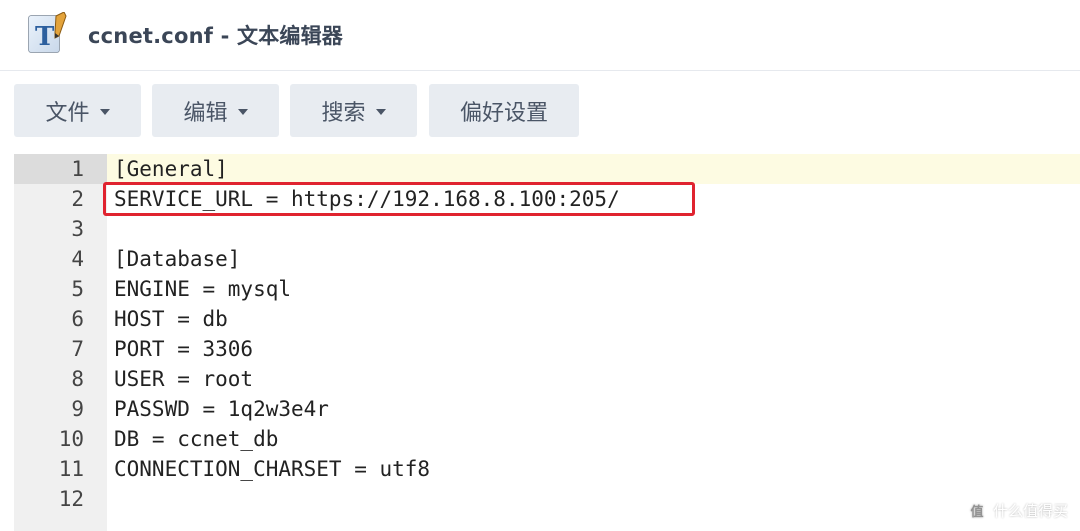  I want to click on file-menu-label: 文件, so click(67, 113).